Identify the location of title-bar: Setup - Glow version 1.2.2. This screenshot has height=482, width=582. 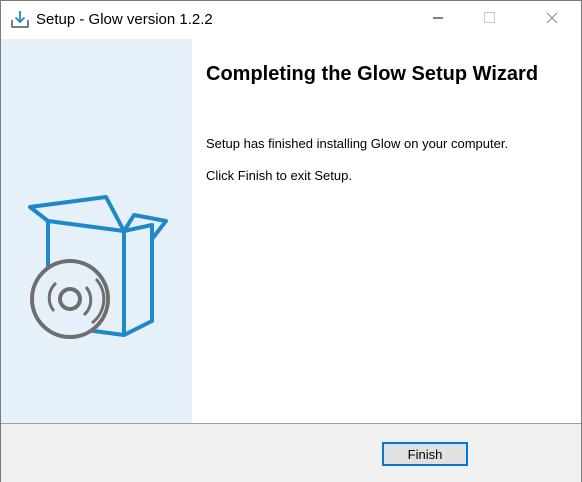
(291, 20).